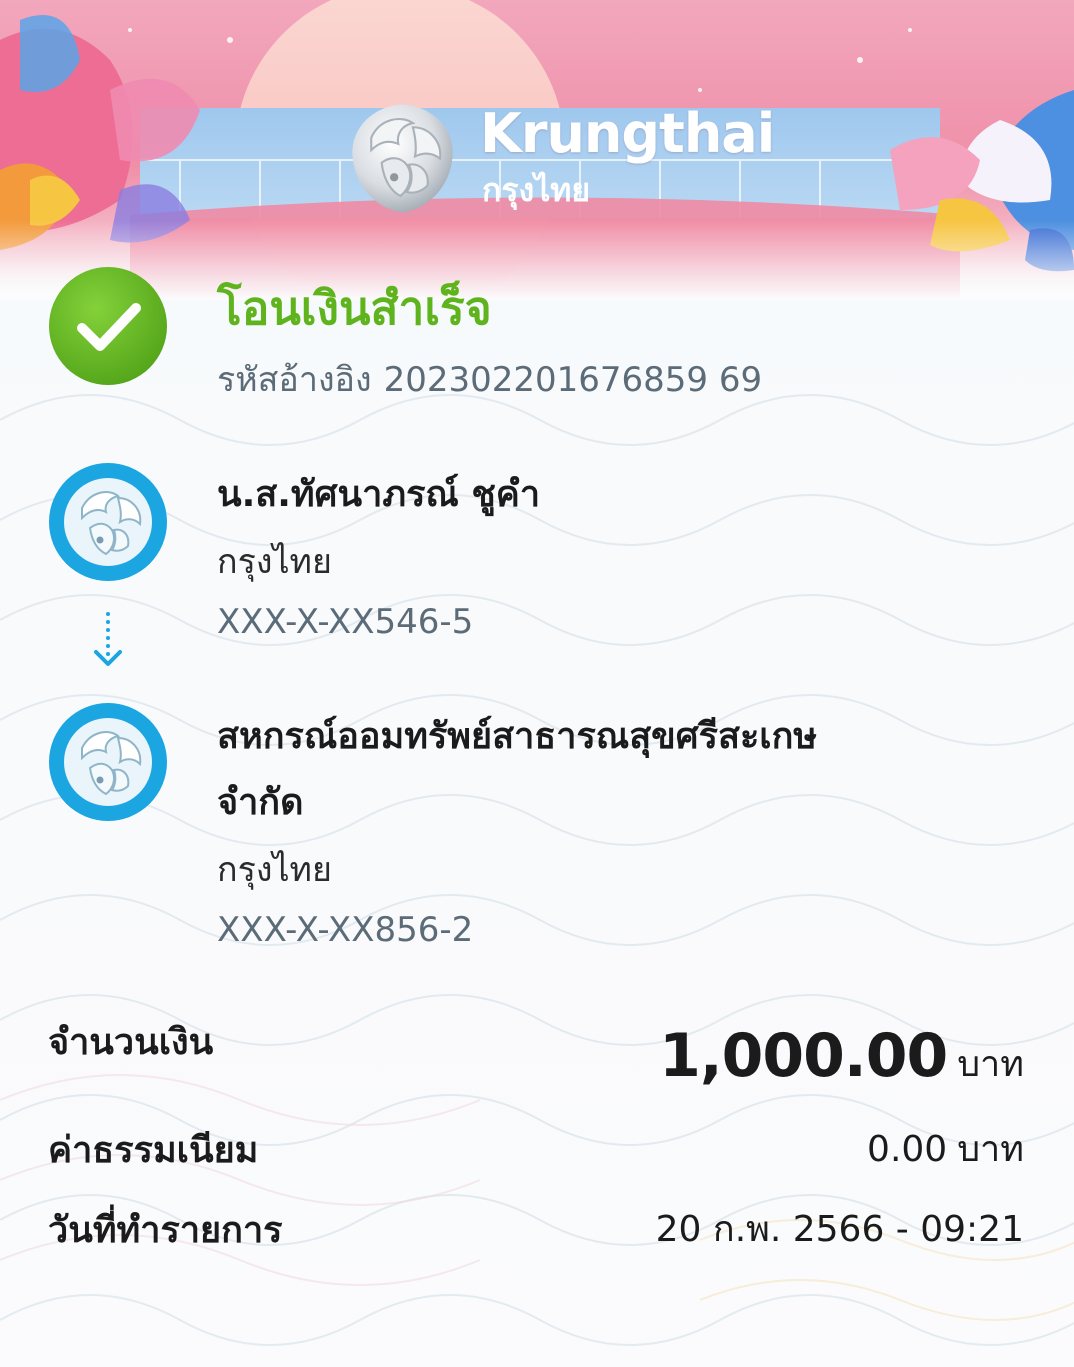 The width and height of the screenshot is (1074, 1367). I want to click on reference-line: รหัสอ้างอิง 202302201676859 69, so click(495, 380).